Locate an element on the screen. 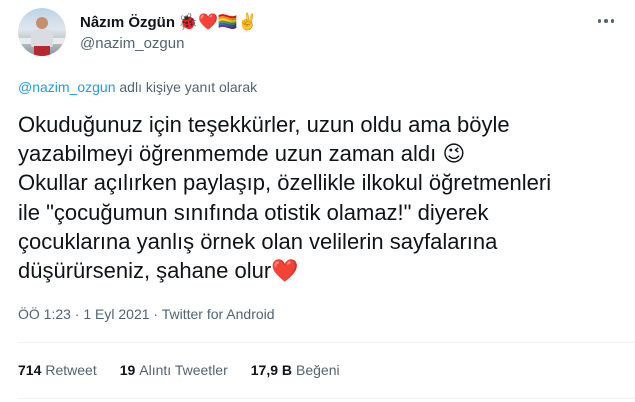 The height and width of the screenshot is (402, 635). quote-tweets-stat: 19 Alıntı Tweetler is located at coordinates (174, 370).